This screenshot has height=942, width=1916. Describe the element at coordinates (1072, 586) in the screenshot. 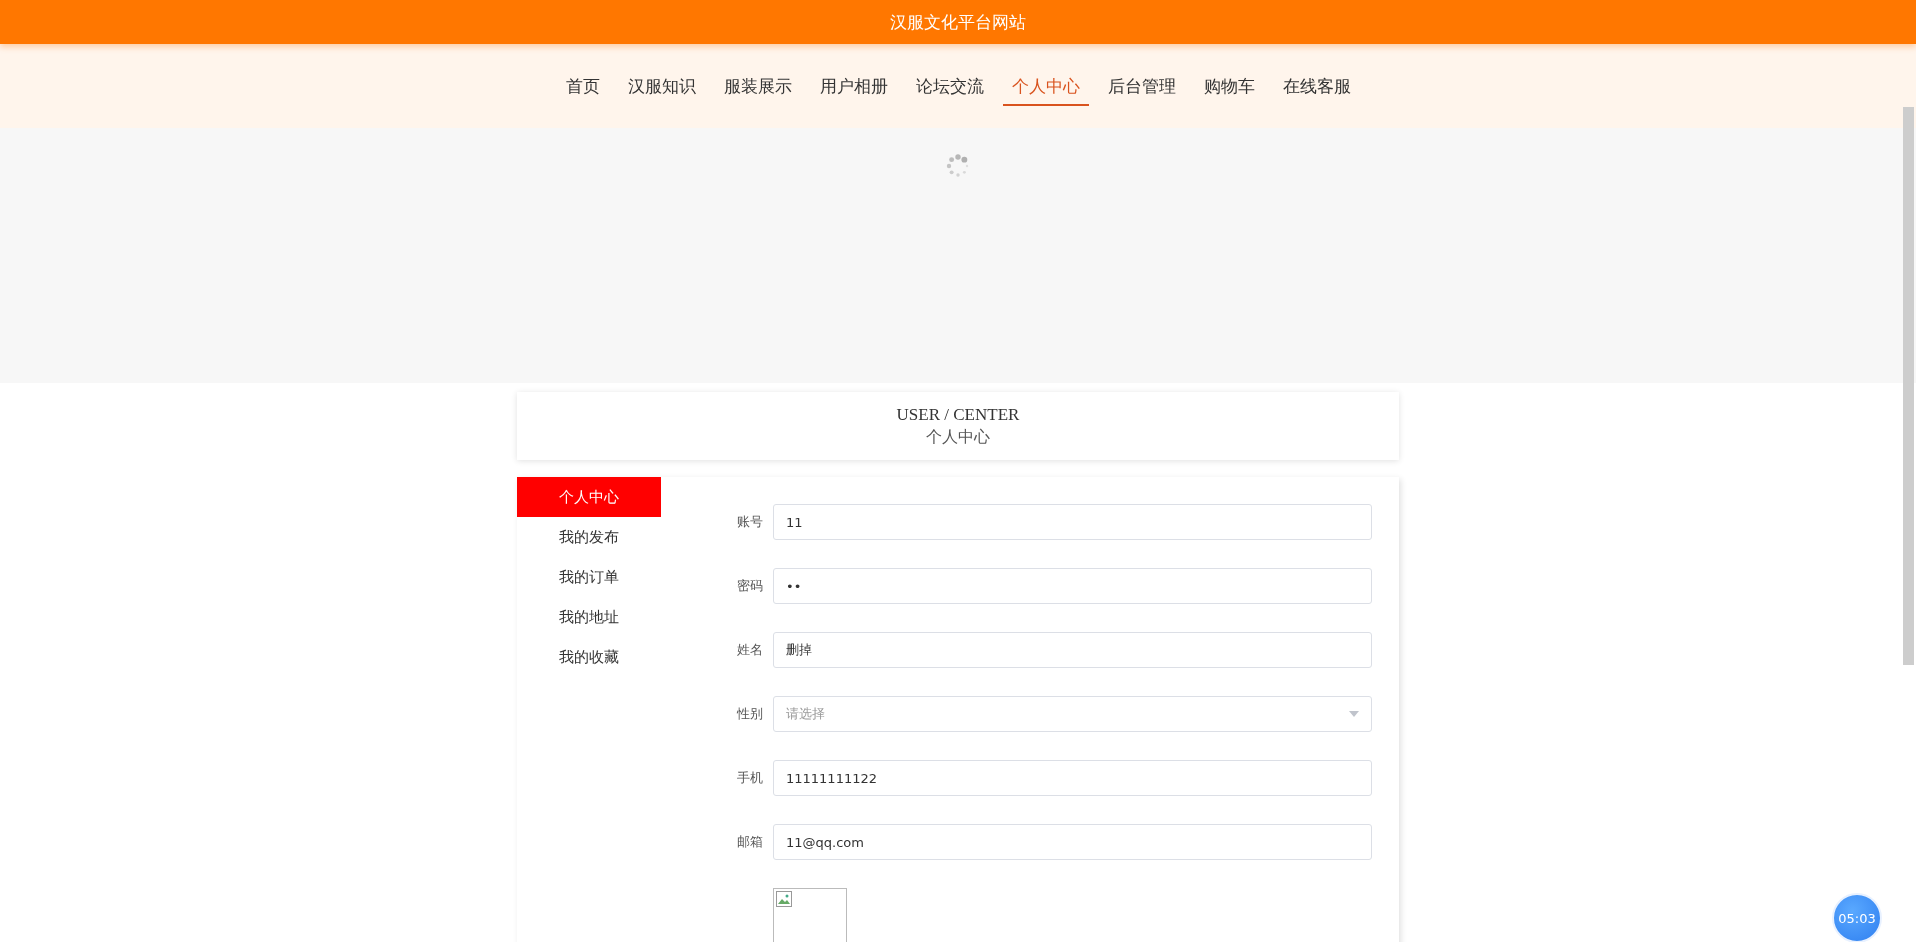

I see `input-field: ••` at that location.